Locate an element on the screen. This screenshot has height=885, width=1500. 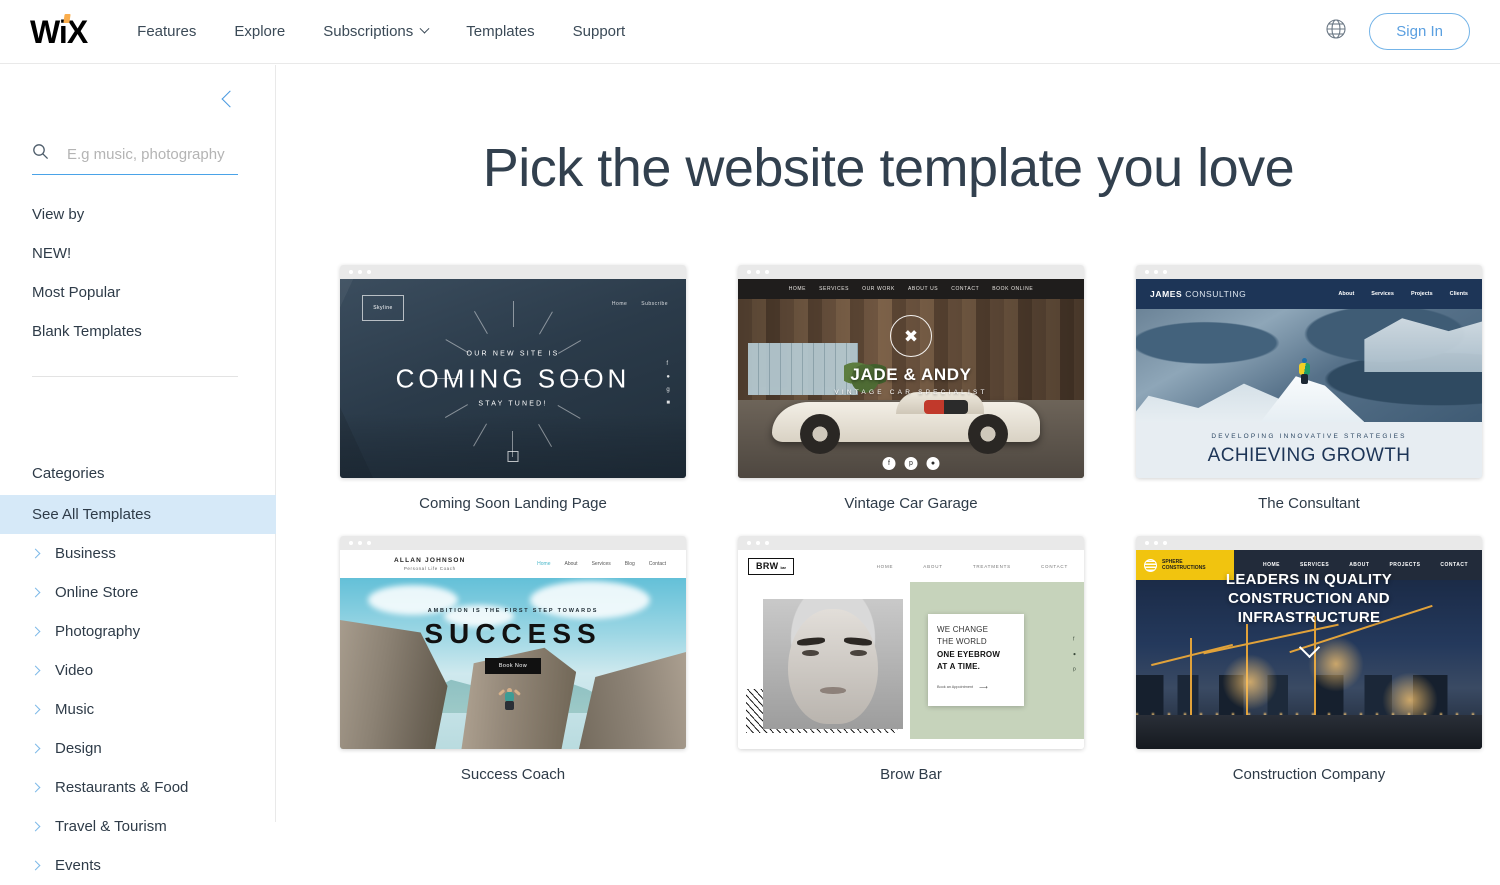
nav-item-templates: Templates is located at coordinates (500, 31).